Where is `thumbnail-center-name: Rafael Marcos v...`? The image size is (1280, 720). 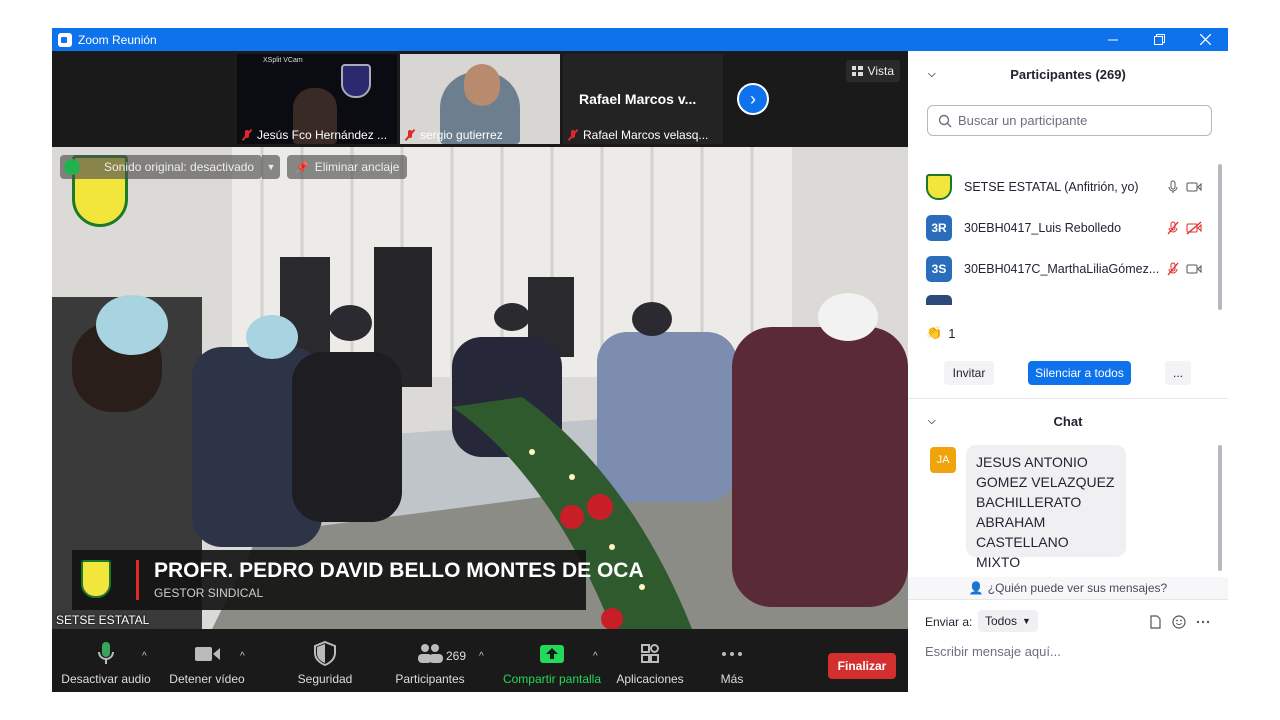
thumbnail-center-name: Rafael Marcos v... is located at coordinates (638, 99).